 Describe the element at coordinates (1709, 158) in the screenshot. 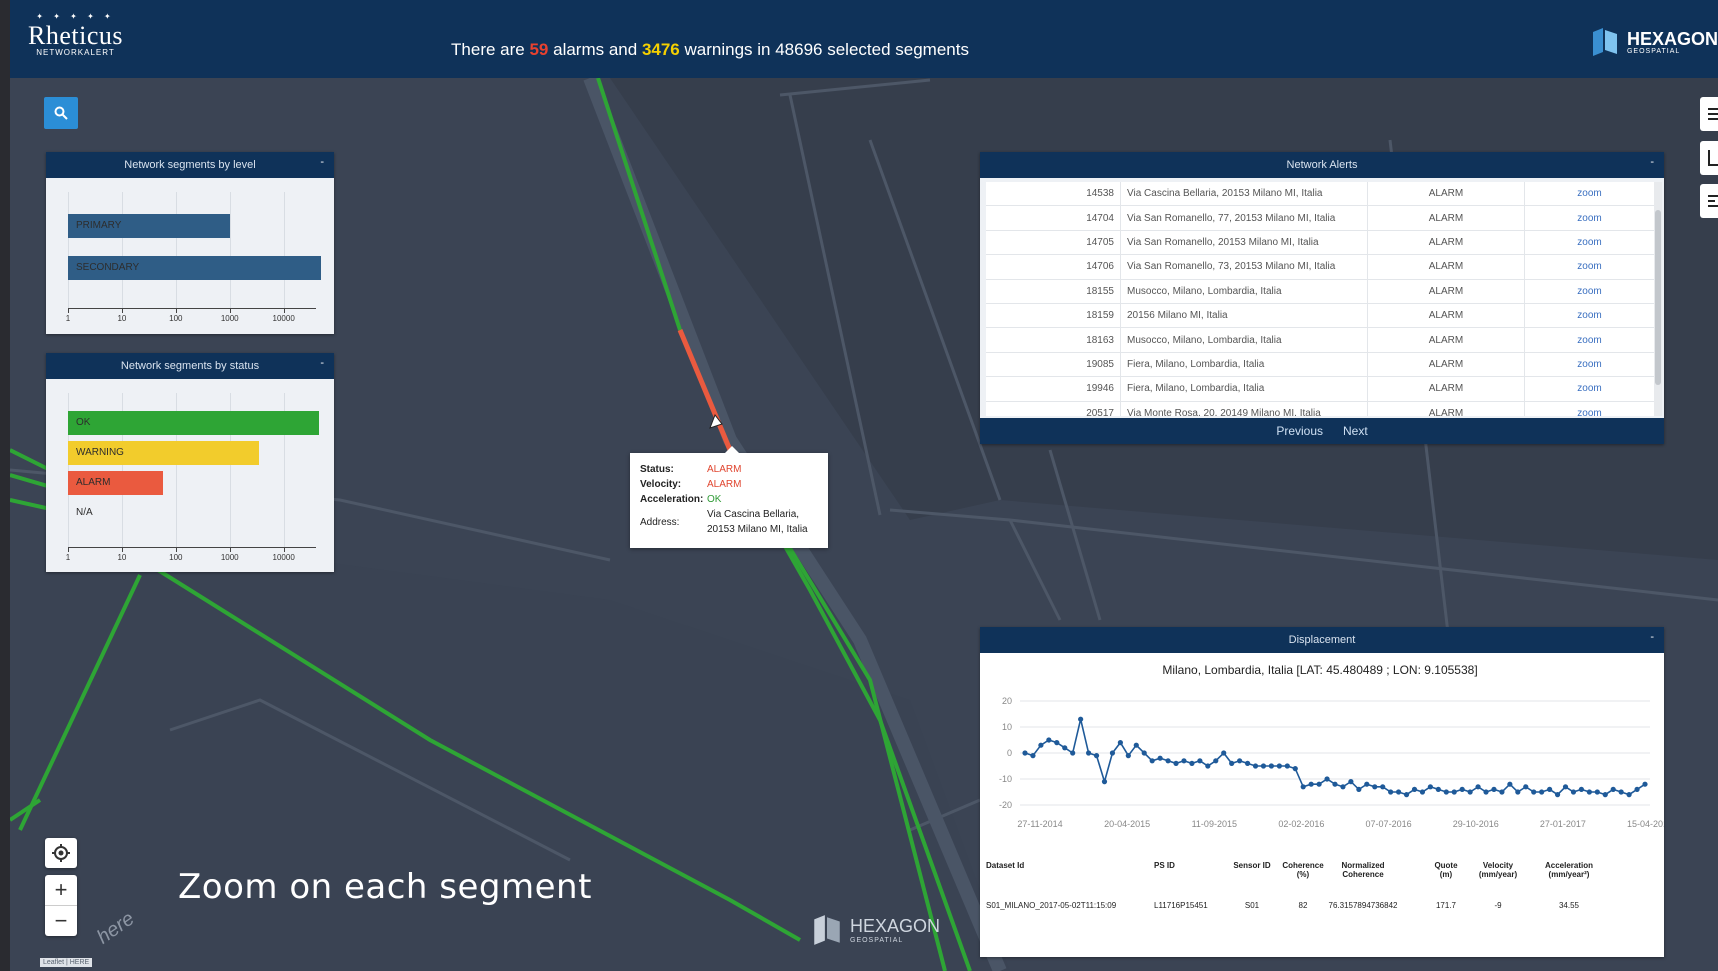

I see `legend-toggle` at that location.